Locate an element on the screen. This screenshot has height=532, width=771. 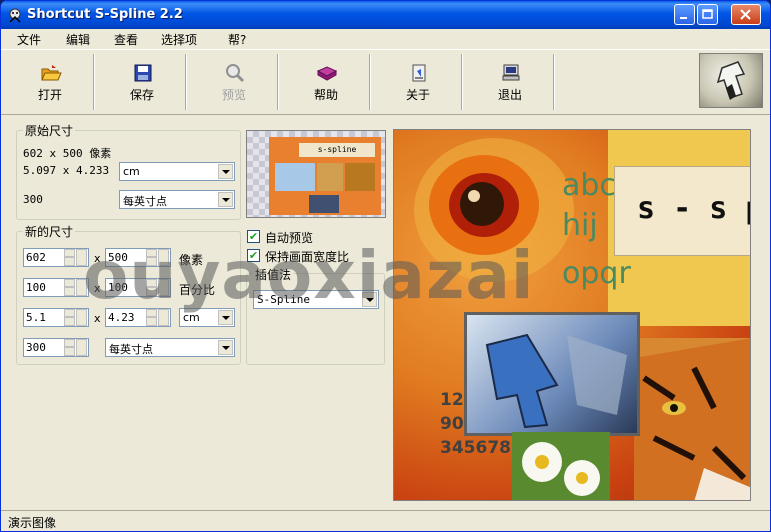
original-size: 5.097 x 4.233 is located at coordinates (66, 170).